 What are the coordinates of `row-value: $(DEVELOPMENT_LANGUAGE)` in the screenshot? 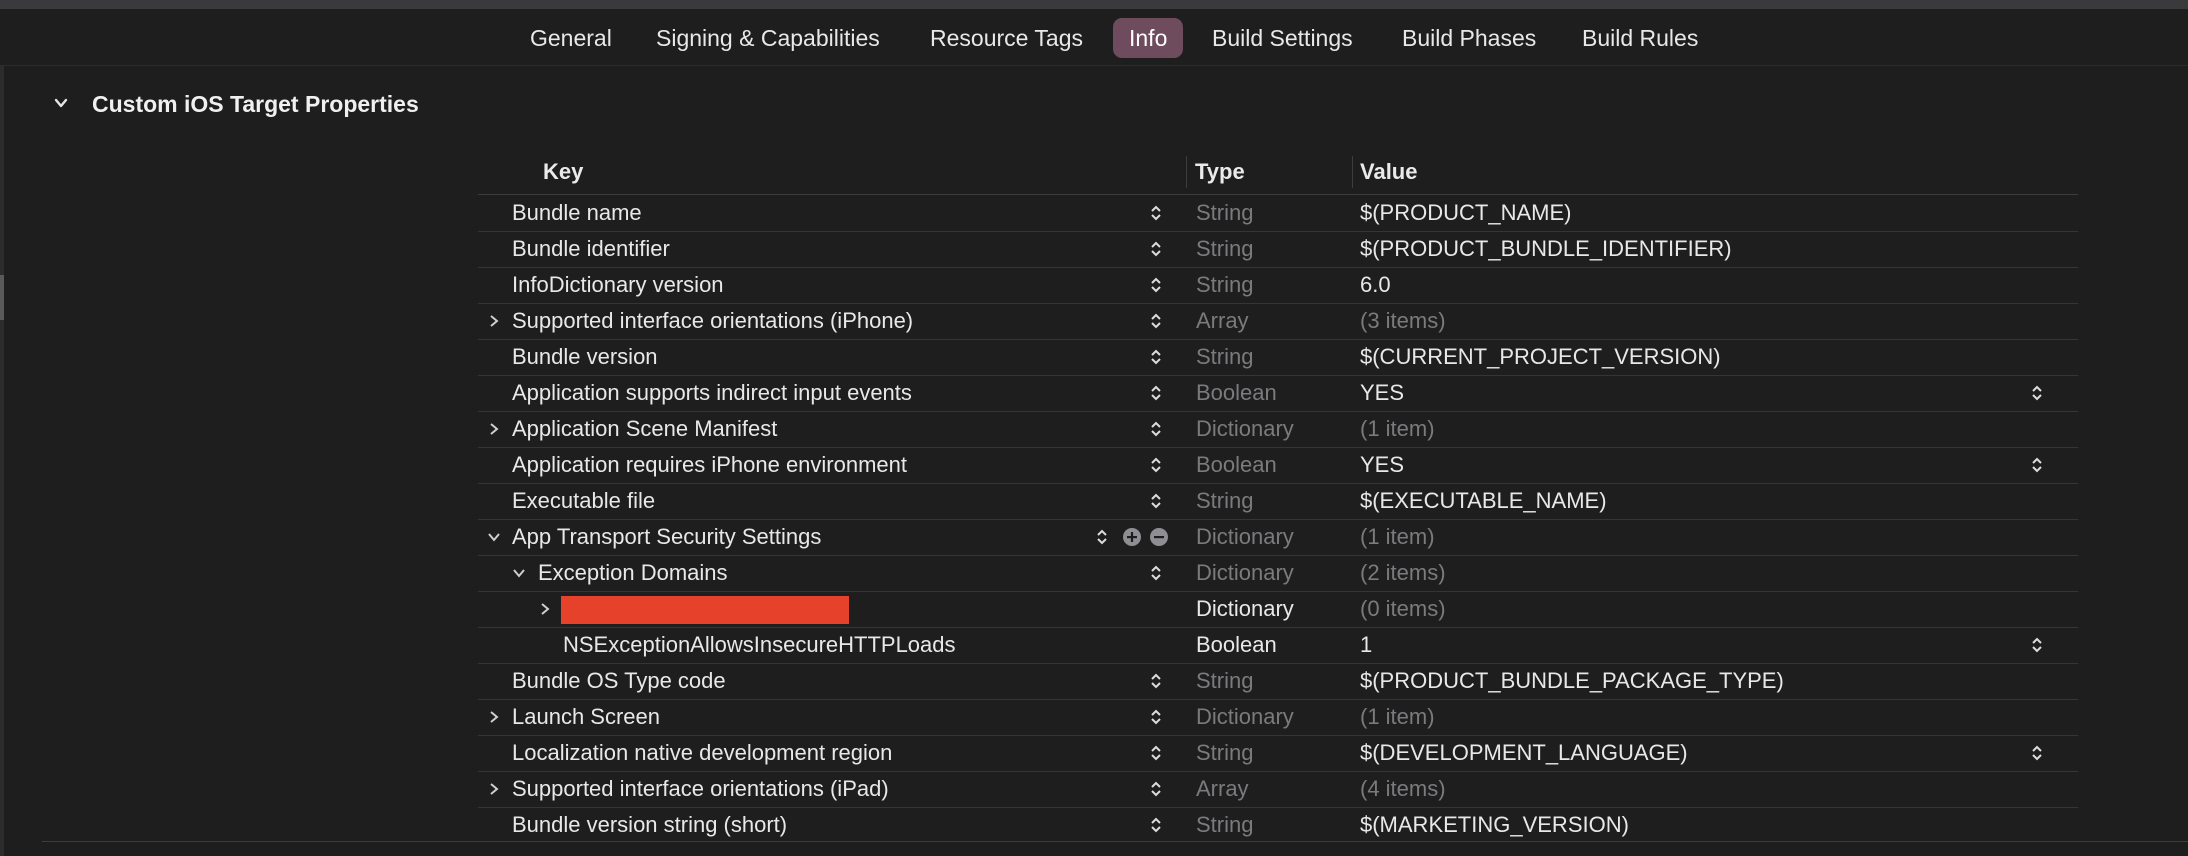 It's located at (1524, 753).